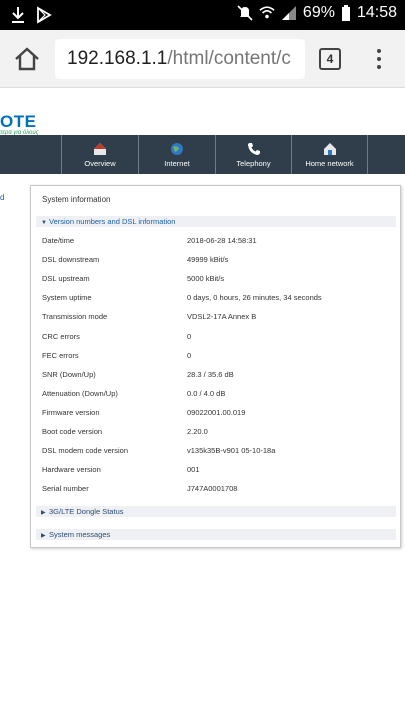 The width and height of the screenshot is (405, 720). Describe the element at coordinates (217, 357) in the screenshot. I see `info-row: FEC errors 0` at that location.